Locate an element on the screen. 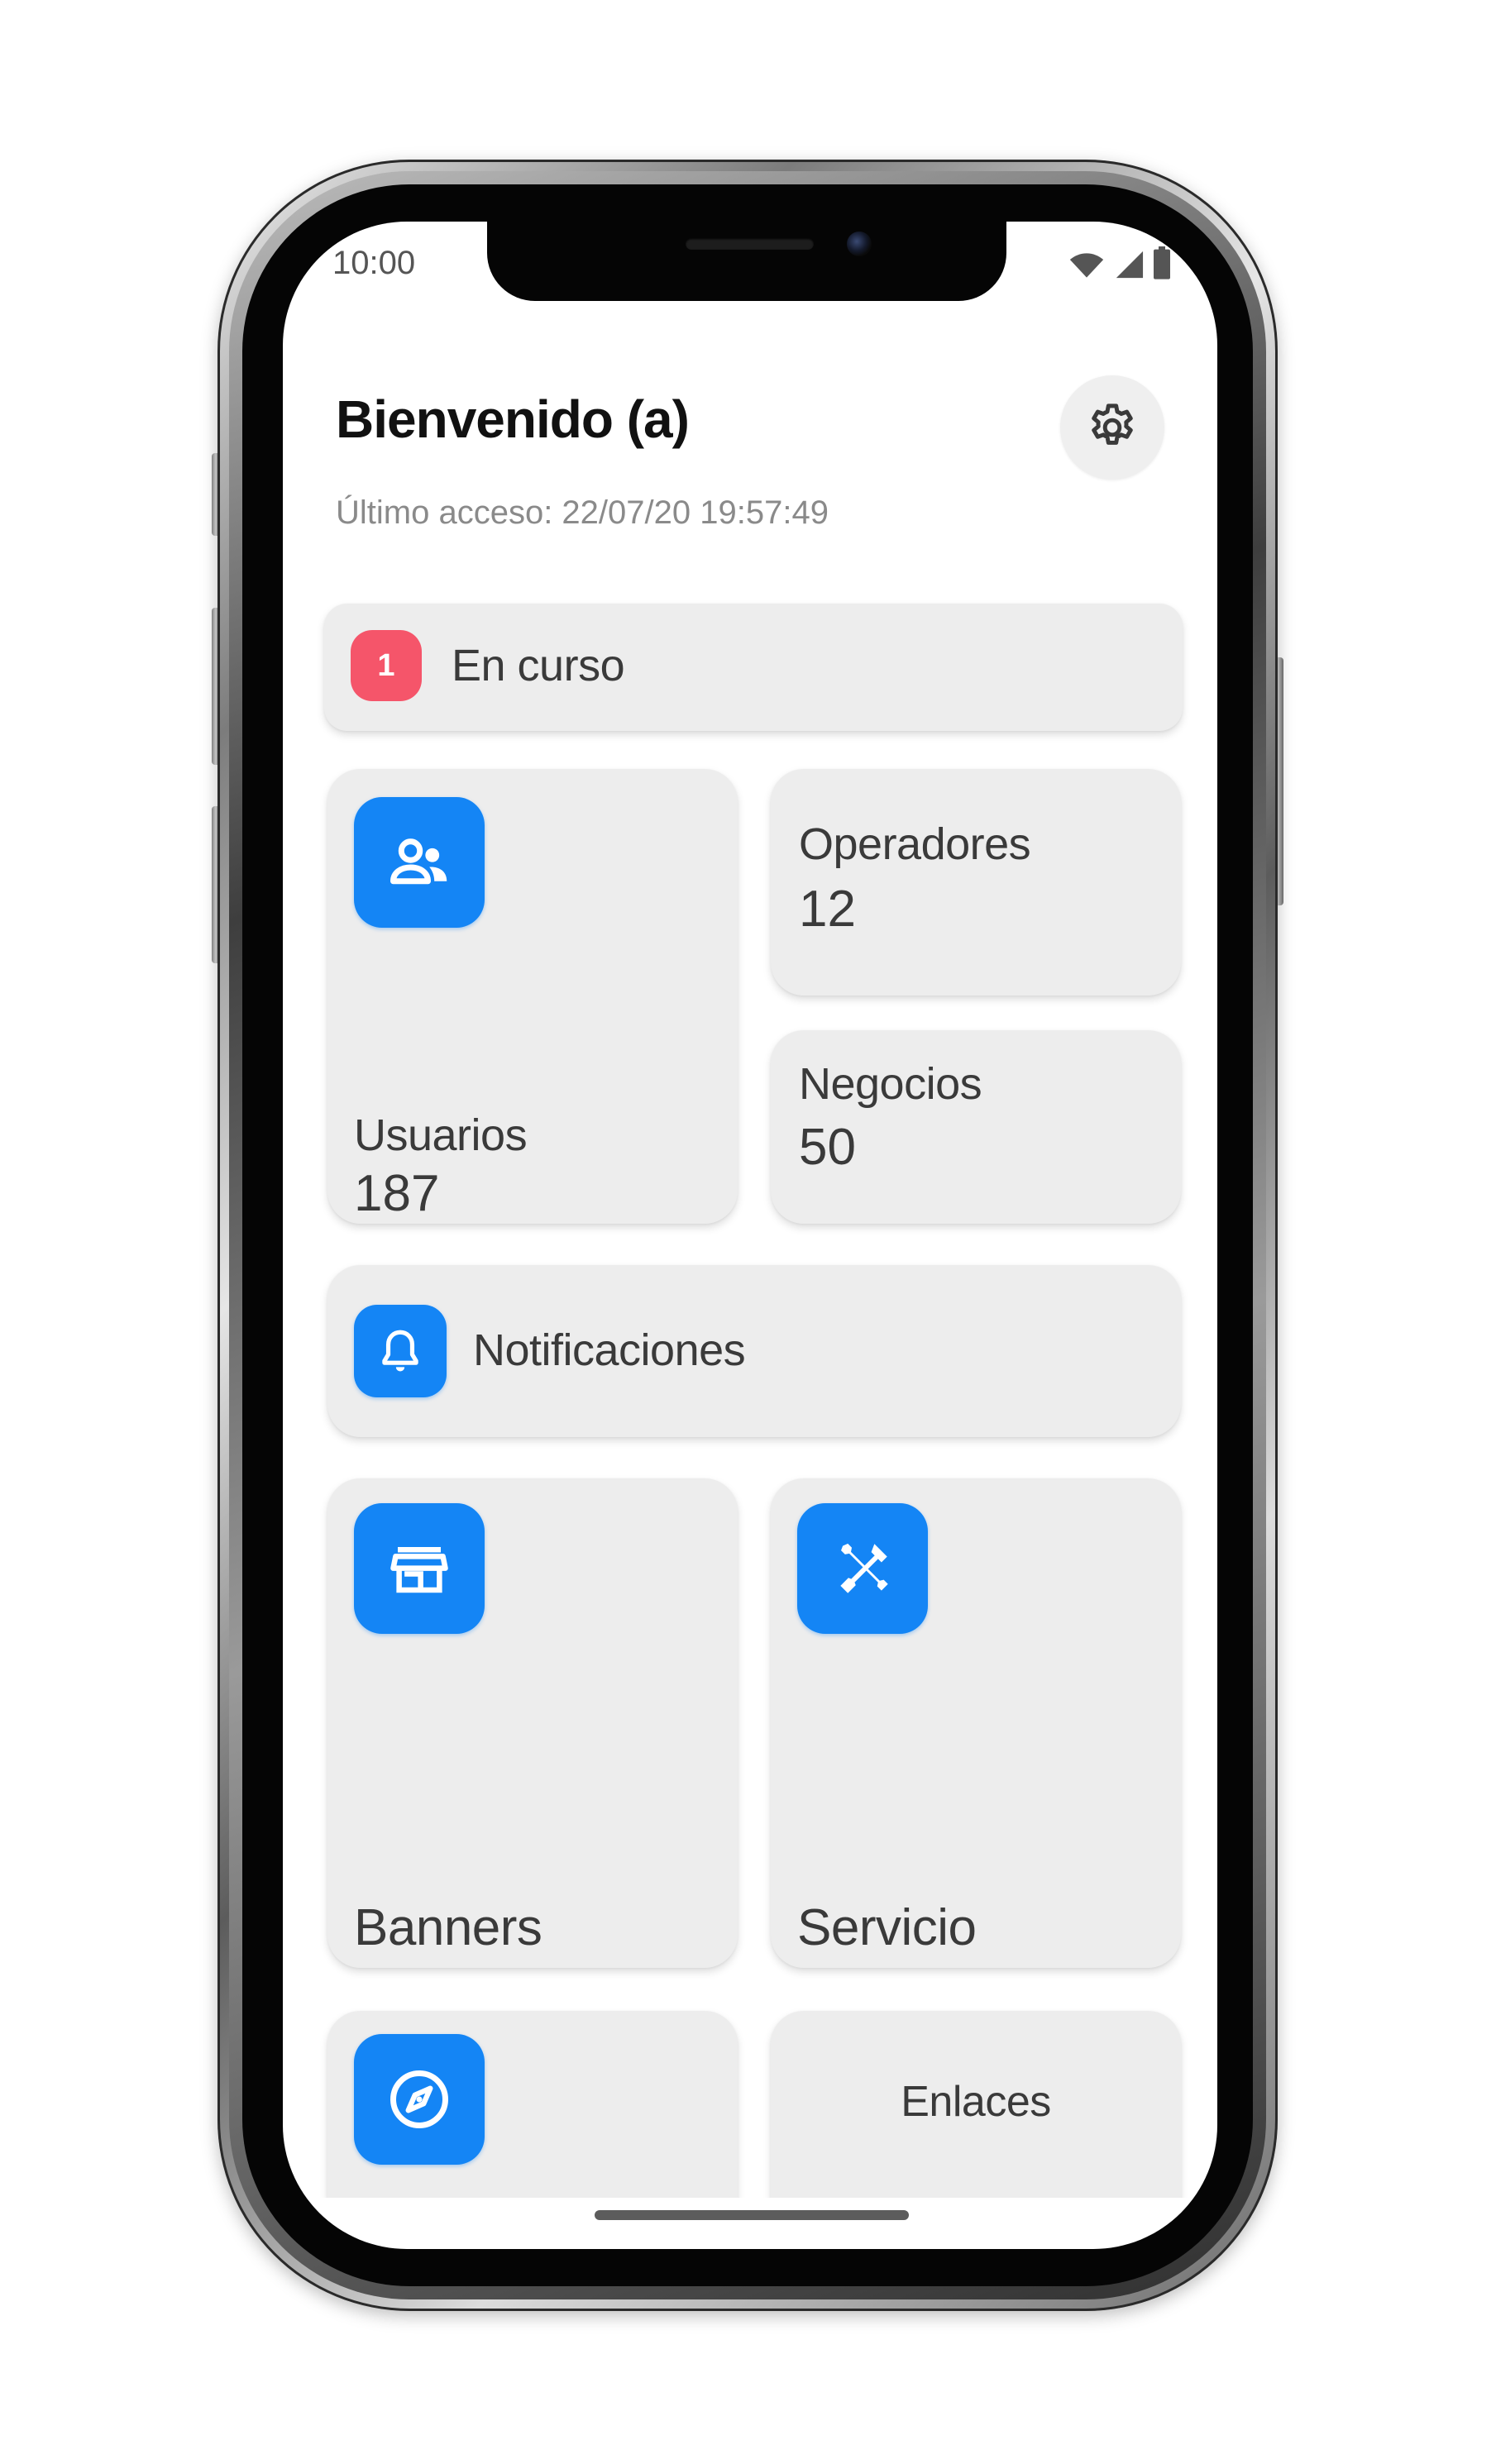 This screenshot has width=1496, height=2464. signal-icon is located at coordinates (1130, 265).